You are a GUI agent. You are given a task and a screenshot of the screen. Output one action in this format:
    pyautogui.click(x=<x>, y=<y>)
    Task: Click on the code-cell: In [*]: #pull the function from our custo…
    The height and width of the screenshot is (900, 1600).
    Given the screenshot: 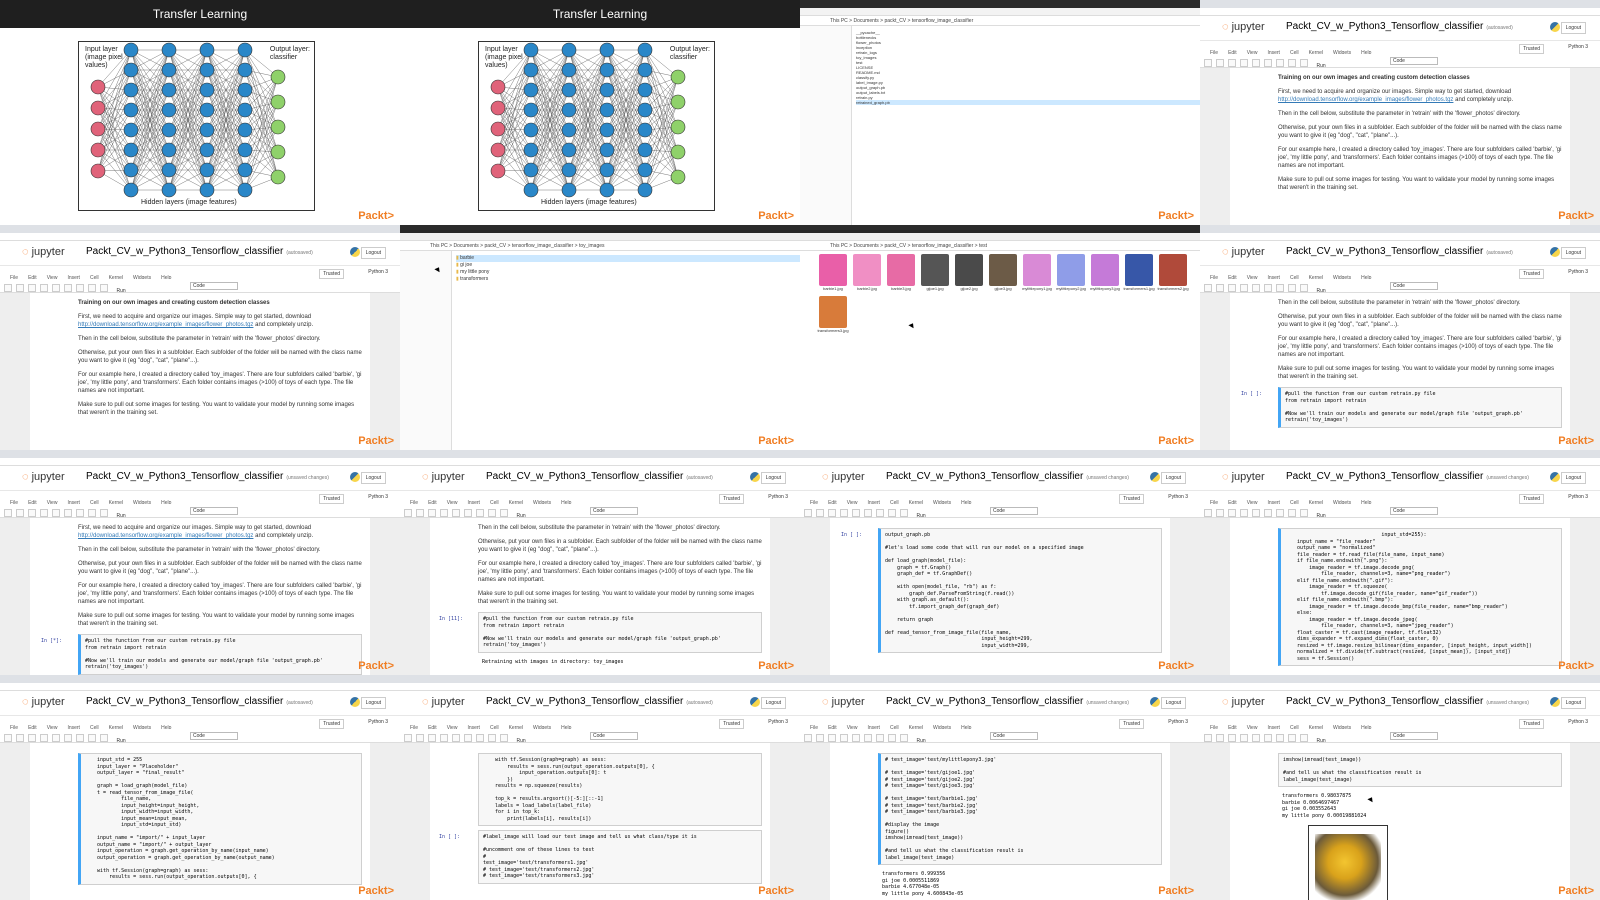 What is the action you would take?
    pyautogui.click(x=201, y=654)
    